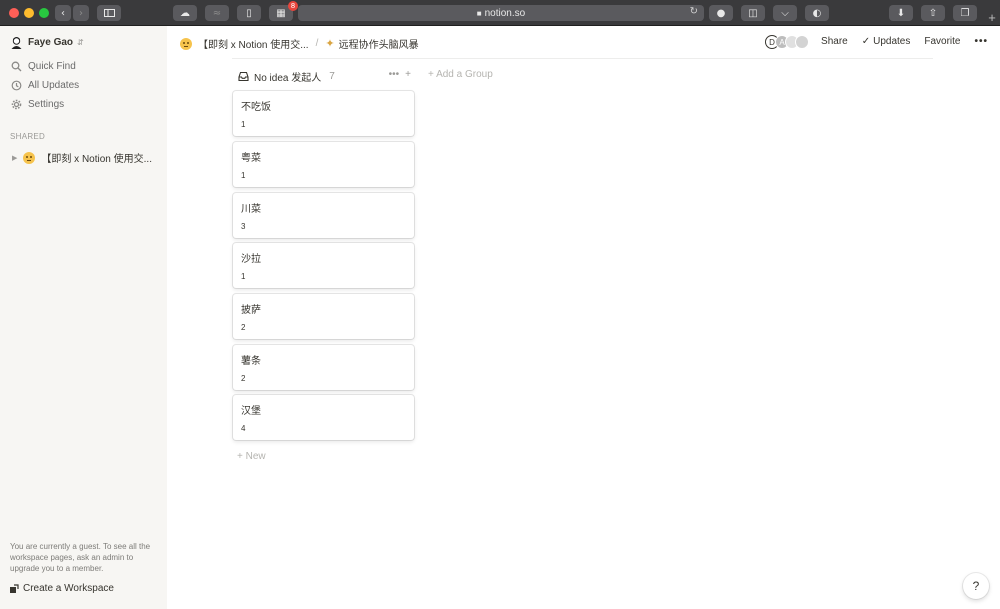 The width and height of the screenshot is (1000, 609). What do you see at coordinates (408, 74) in the screenshot?
I see `group-add-card-button: +` at bounding box center [408, 74].